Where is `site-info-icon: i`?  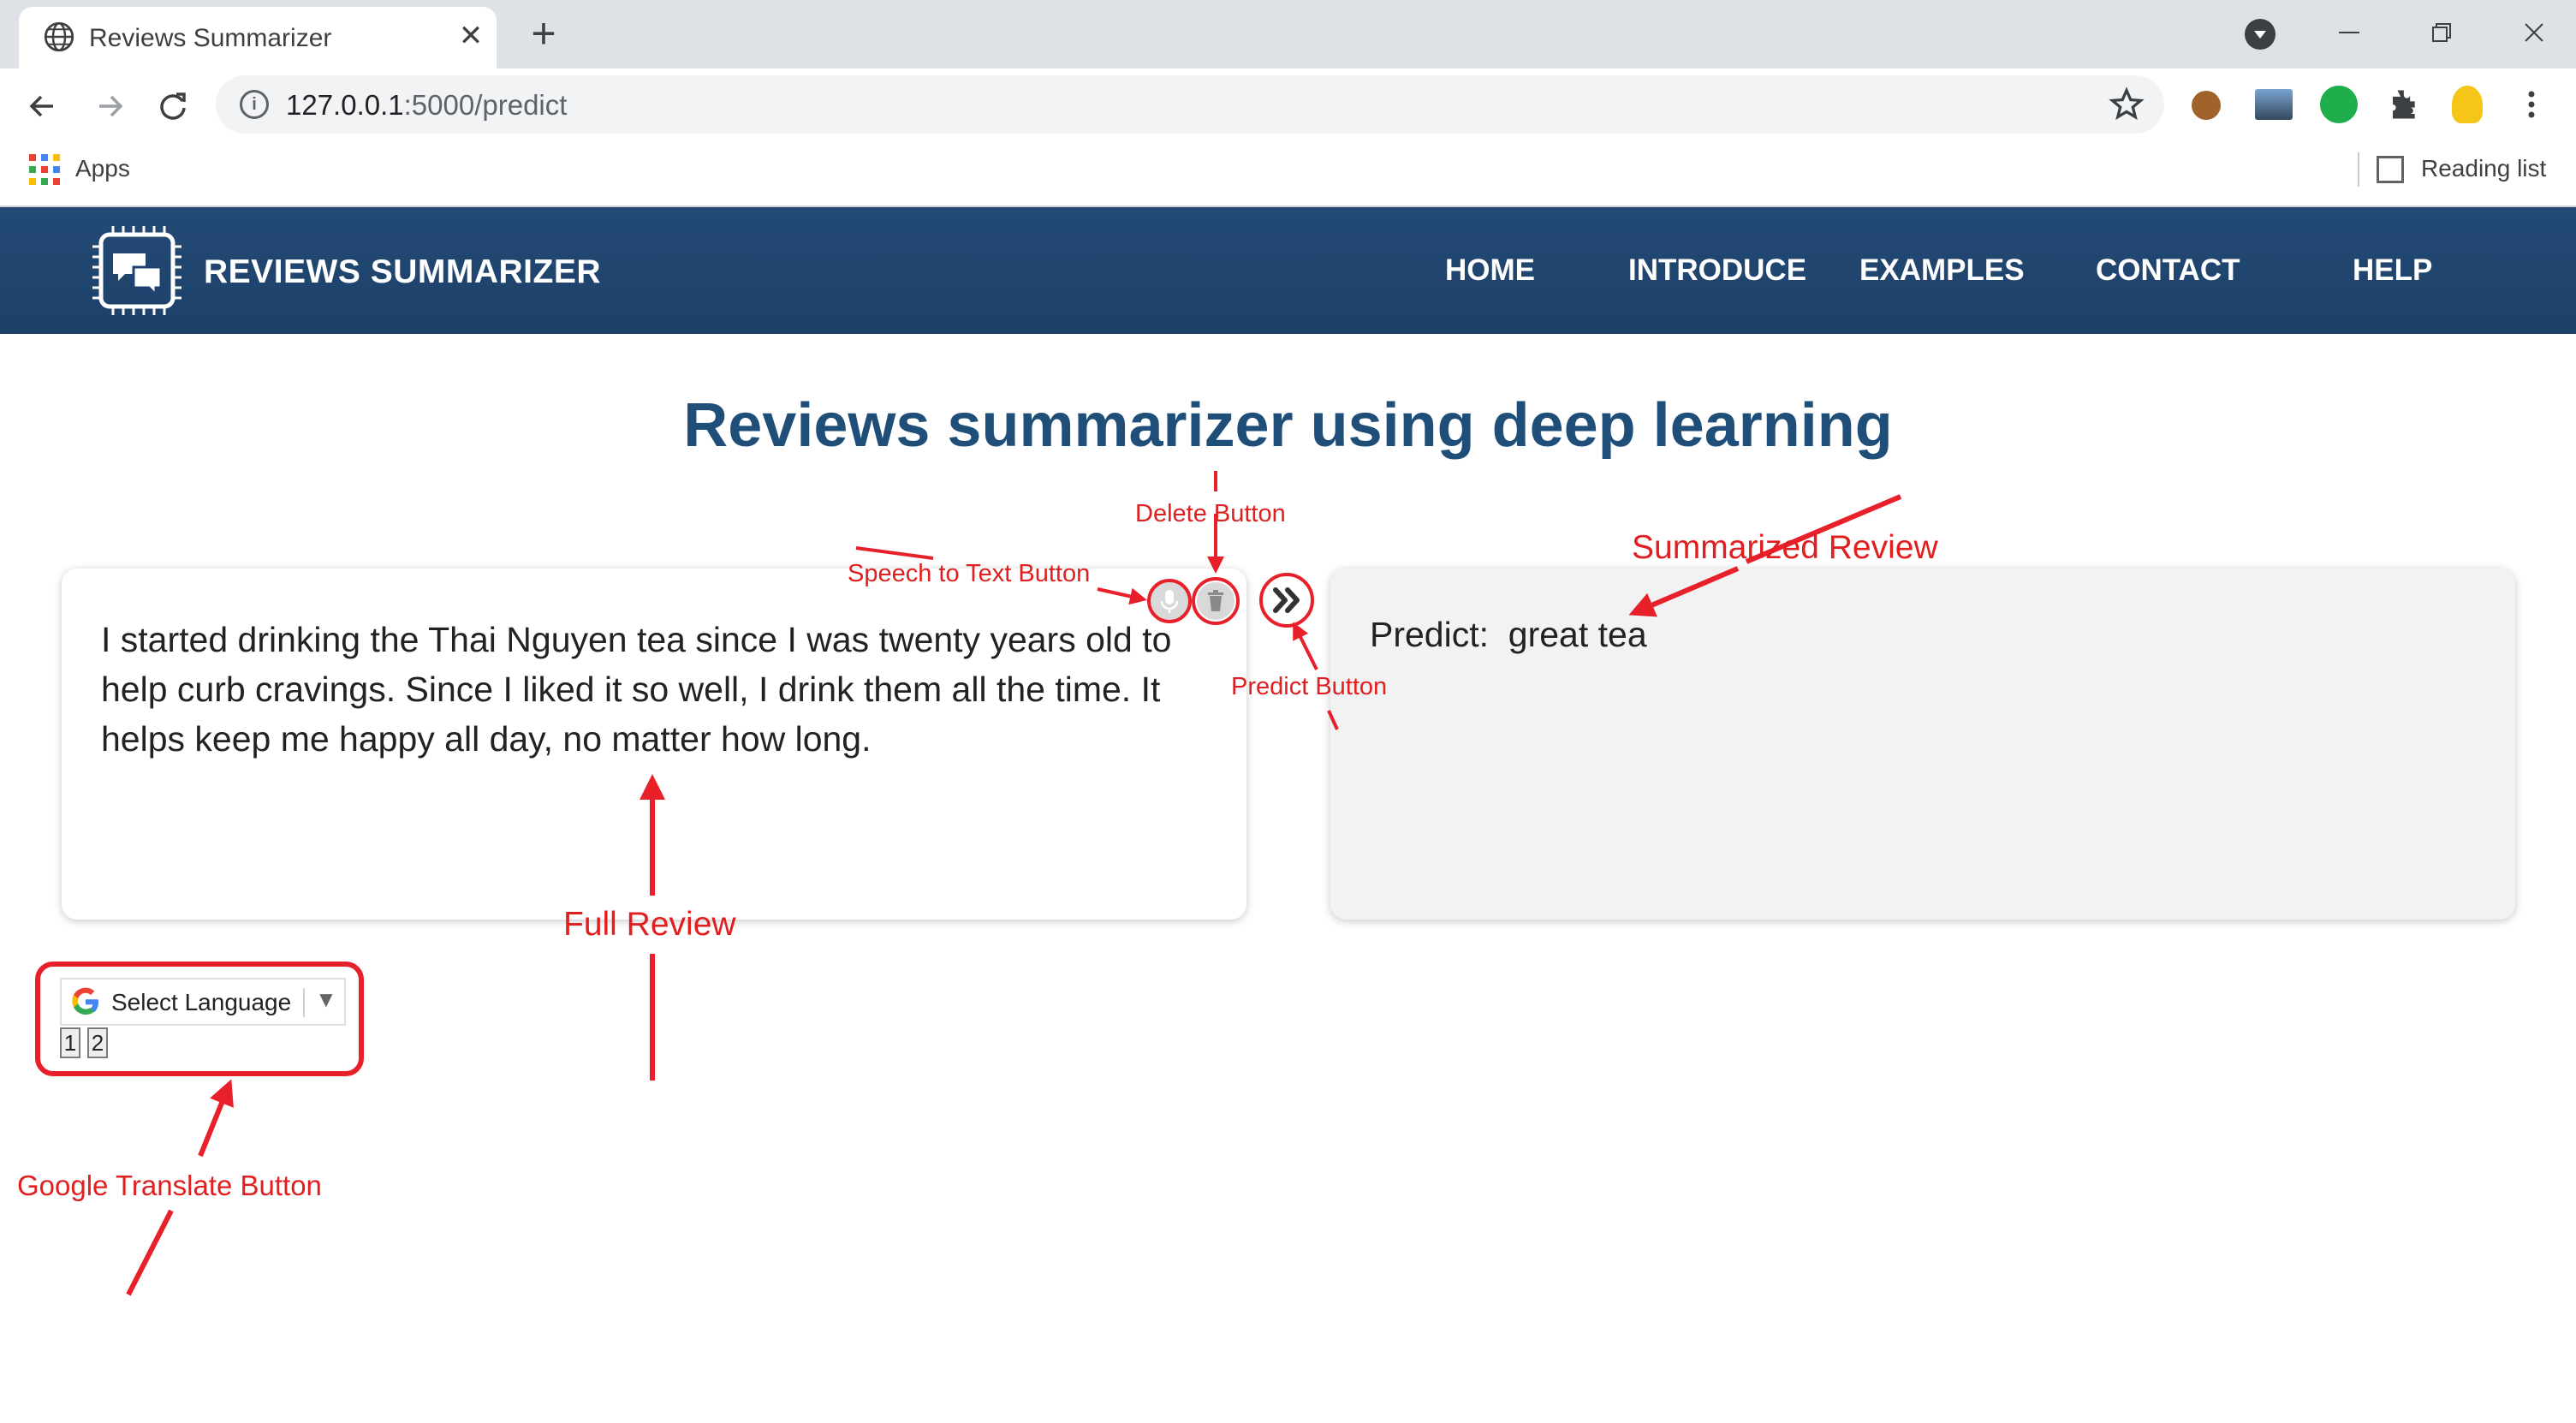
site-info-icon: i is located at coordinates (255, 104).